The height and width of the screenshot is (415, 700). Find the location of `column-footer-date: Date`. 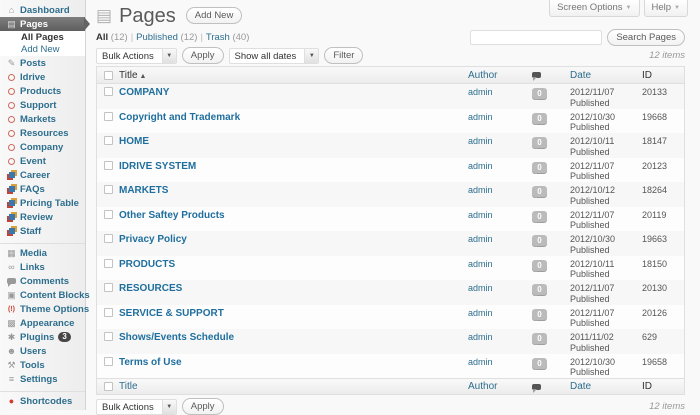

column-footer-date: Date is located at coordinates (580, 386).